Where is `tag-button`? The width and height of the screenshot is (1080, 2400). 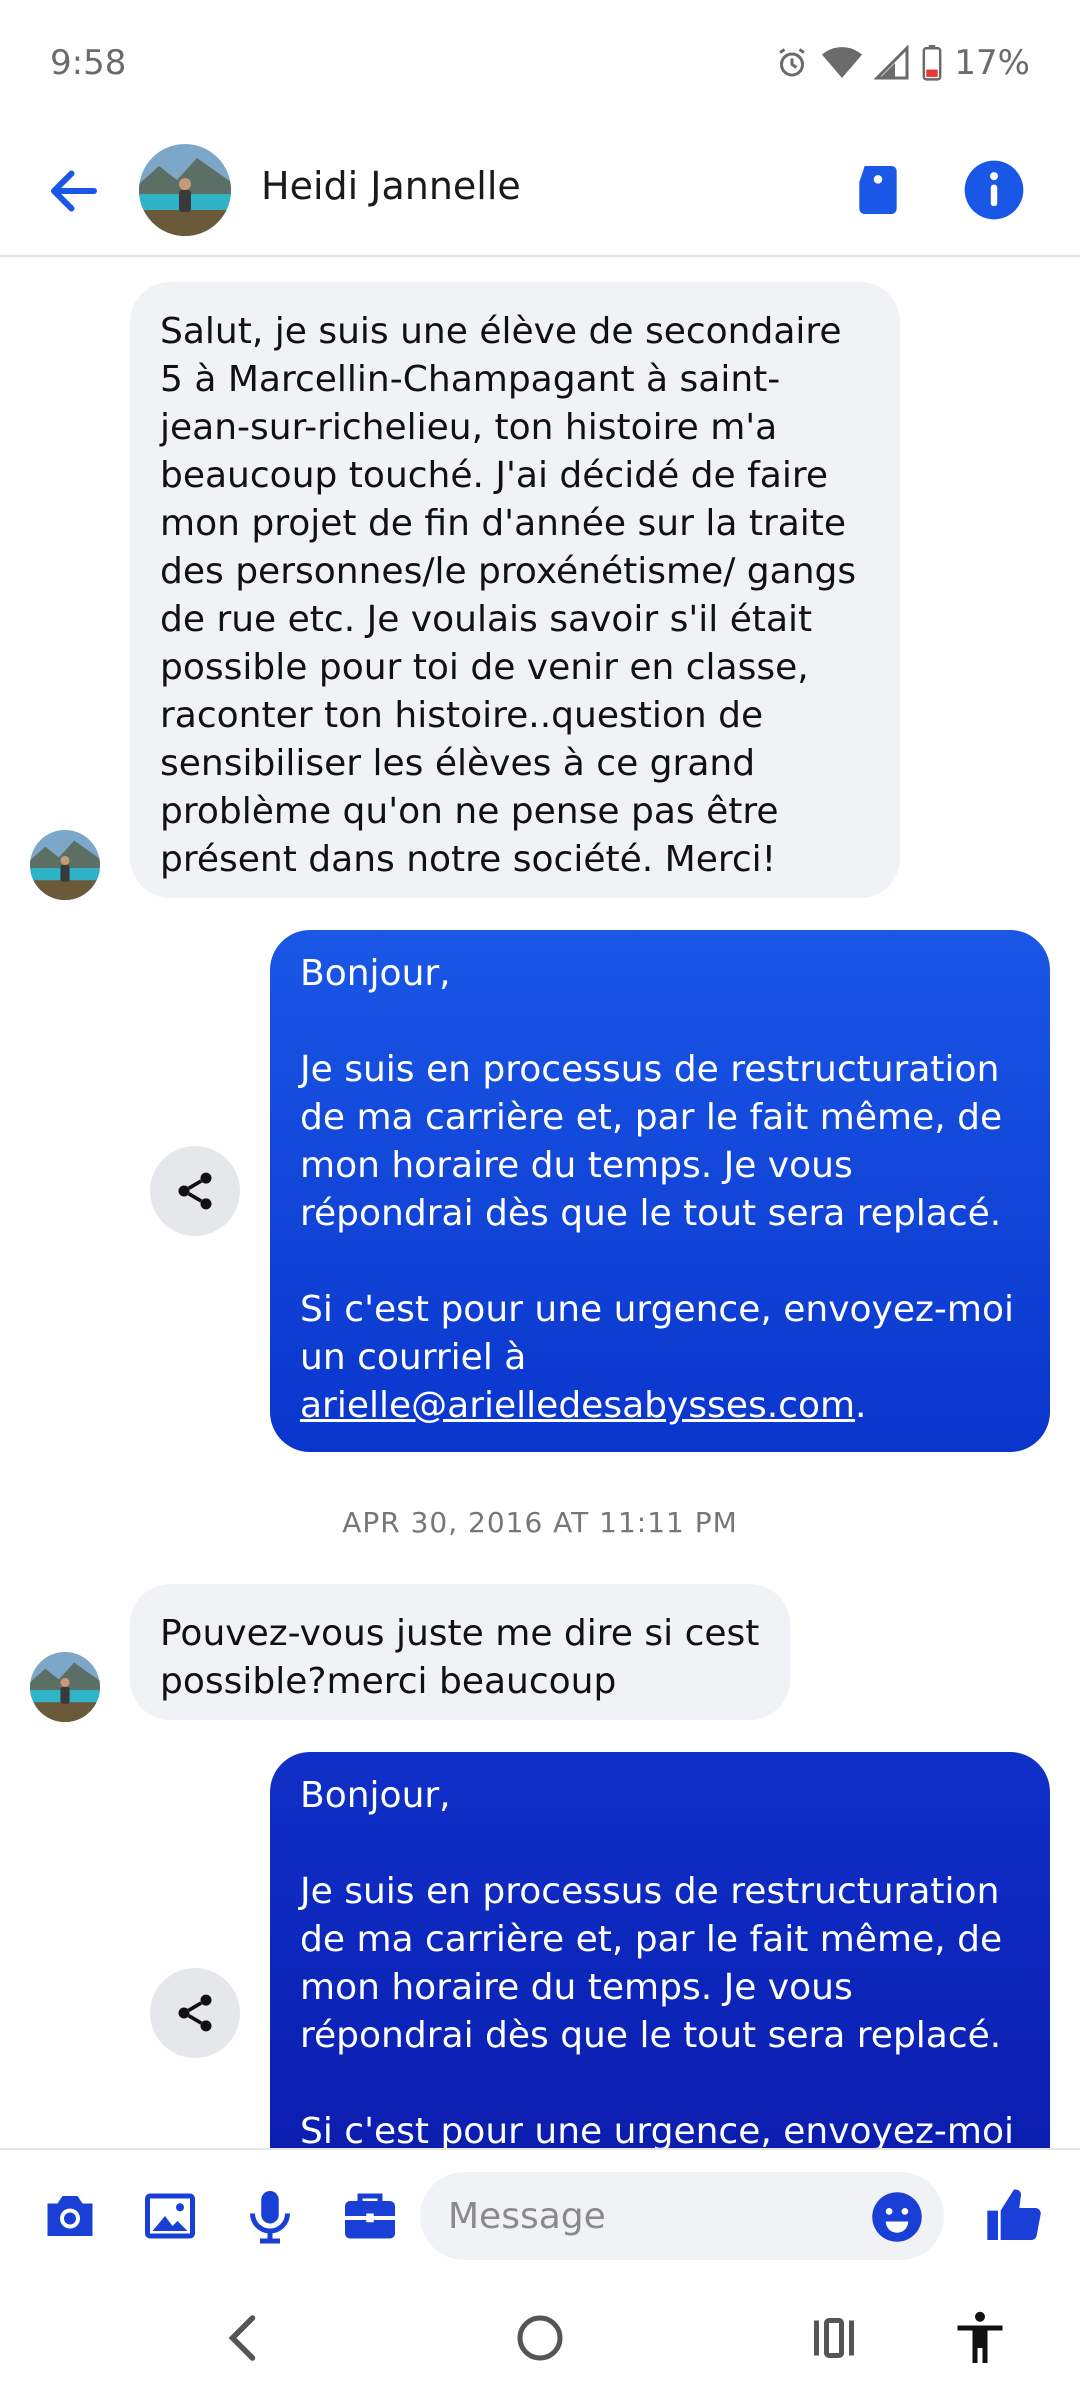 tag-button is located at coordinates (878, 190).